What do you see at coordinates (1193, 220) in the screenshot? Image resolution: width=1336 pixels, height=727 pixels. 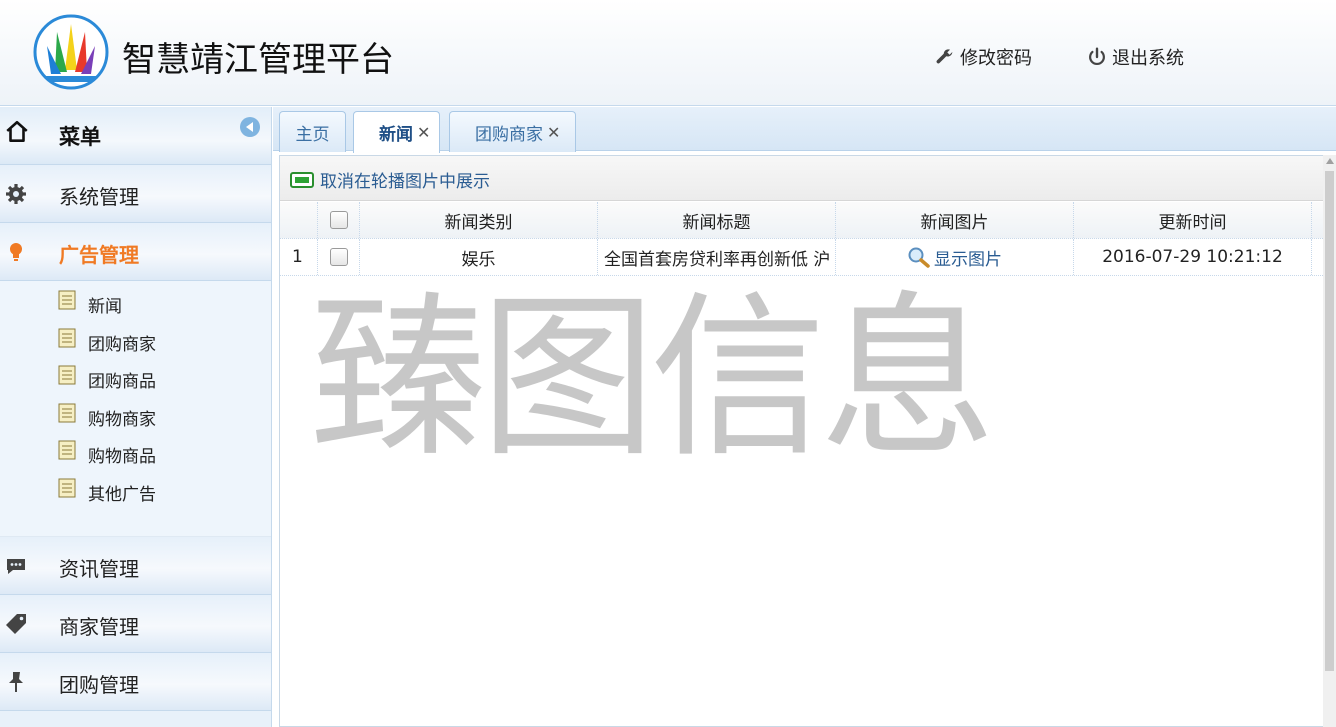 I see `column-header-updated: 更新时间` at bounding box center [1193, 220].